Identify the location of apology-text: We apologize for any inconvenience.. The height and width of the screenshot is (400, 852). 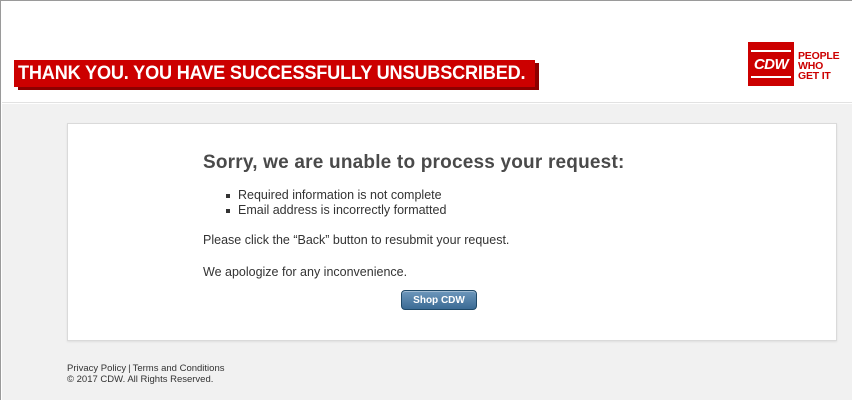
(305, 272).